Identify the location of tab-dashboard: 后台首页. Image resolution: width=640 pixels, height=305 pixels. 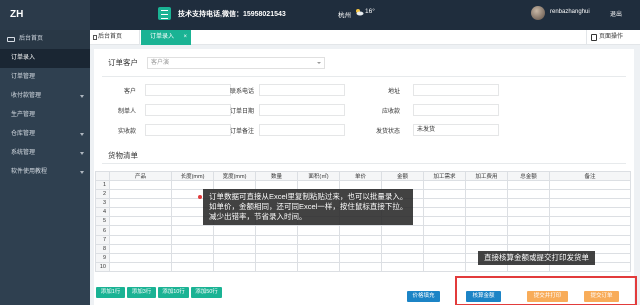
(115, 37).